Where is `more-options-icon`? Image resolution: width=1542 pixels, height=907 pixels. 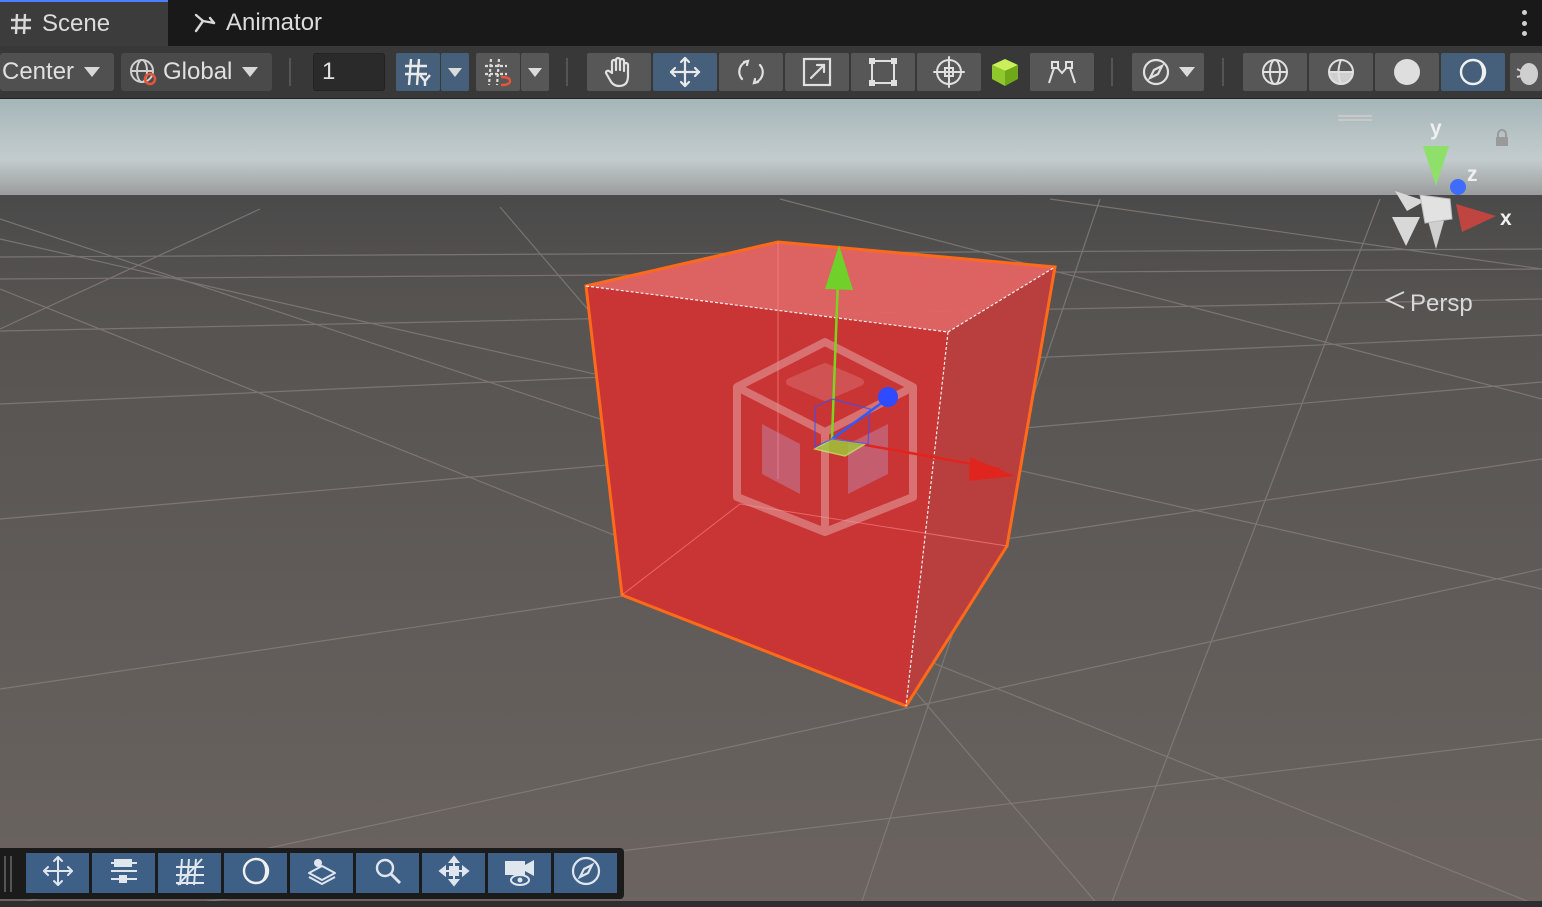 more-options-icon is located at coordinates (1525, 23).